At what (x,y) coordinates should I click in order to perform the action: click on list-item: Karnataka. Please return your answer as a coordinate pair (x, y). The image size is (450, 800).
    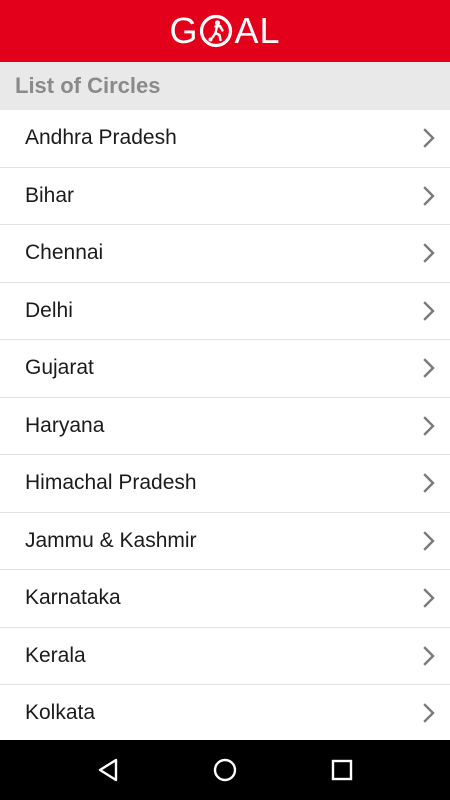
    Looking at the image, I should click on (225, 599).